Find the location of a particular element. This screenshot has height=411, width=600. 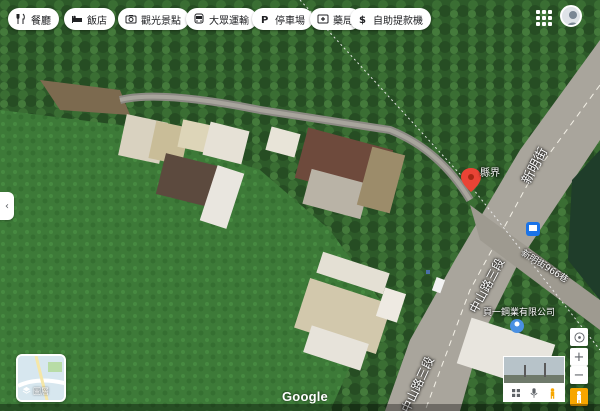

chip-restaurants: 餐廳 is located at coordinates (33, 19).